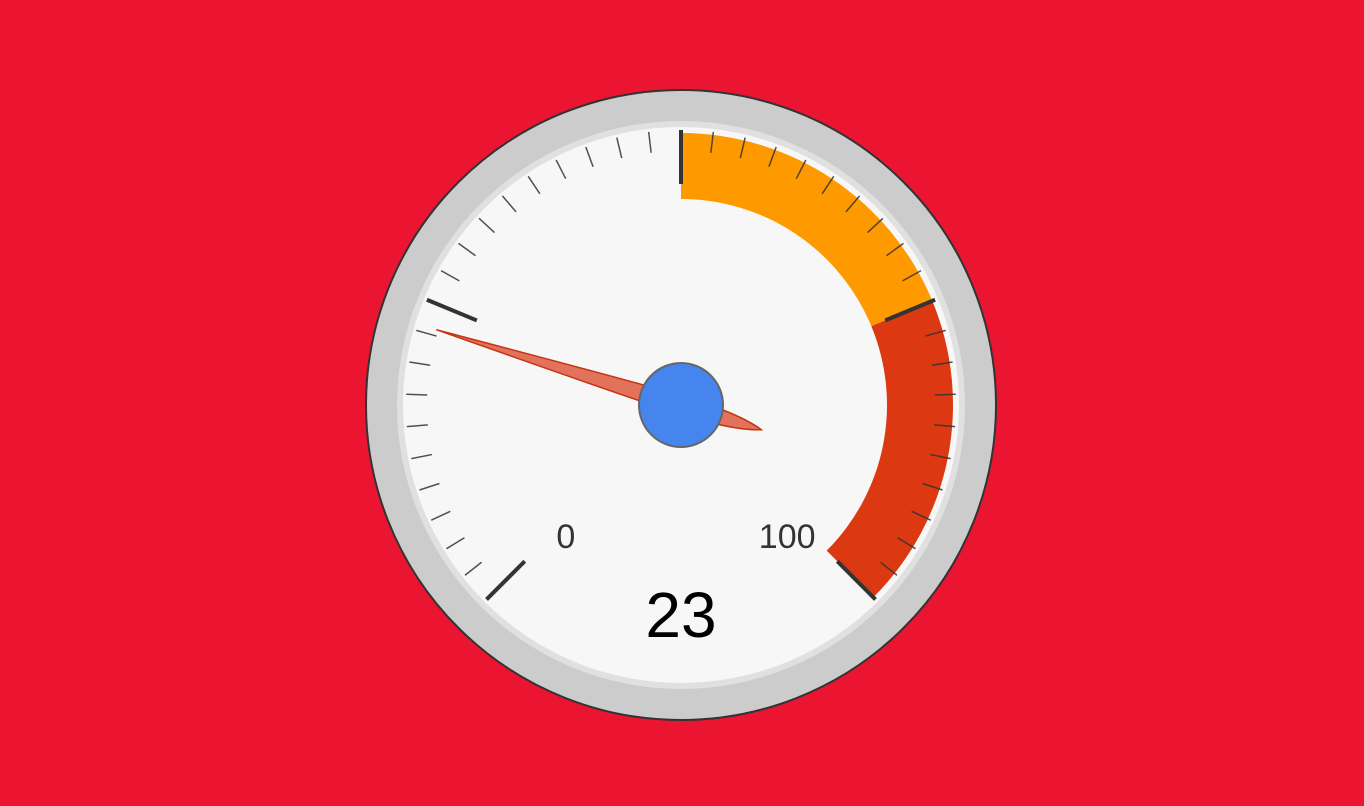 This screenshot has width=1364, height=806. Describe the element at coordinates (787, 537) in the screenshot. I see `gauge-max-label: 100` at that location.